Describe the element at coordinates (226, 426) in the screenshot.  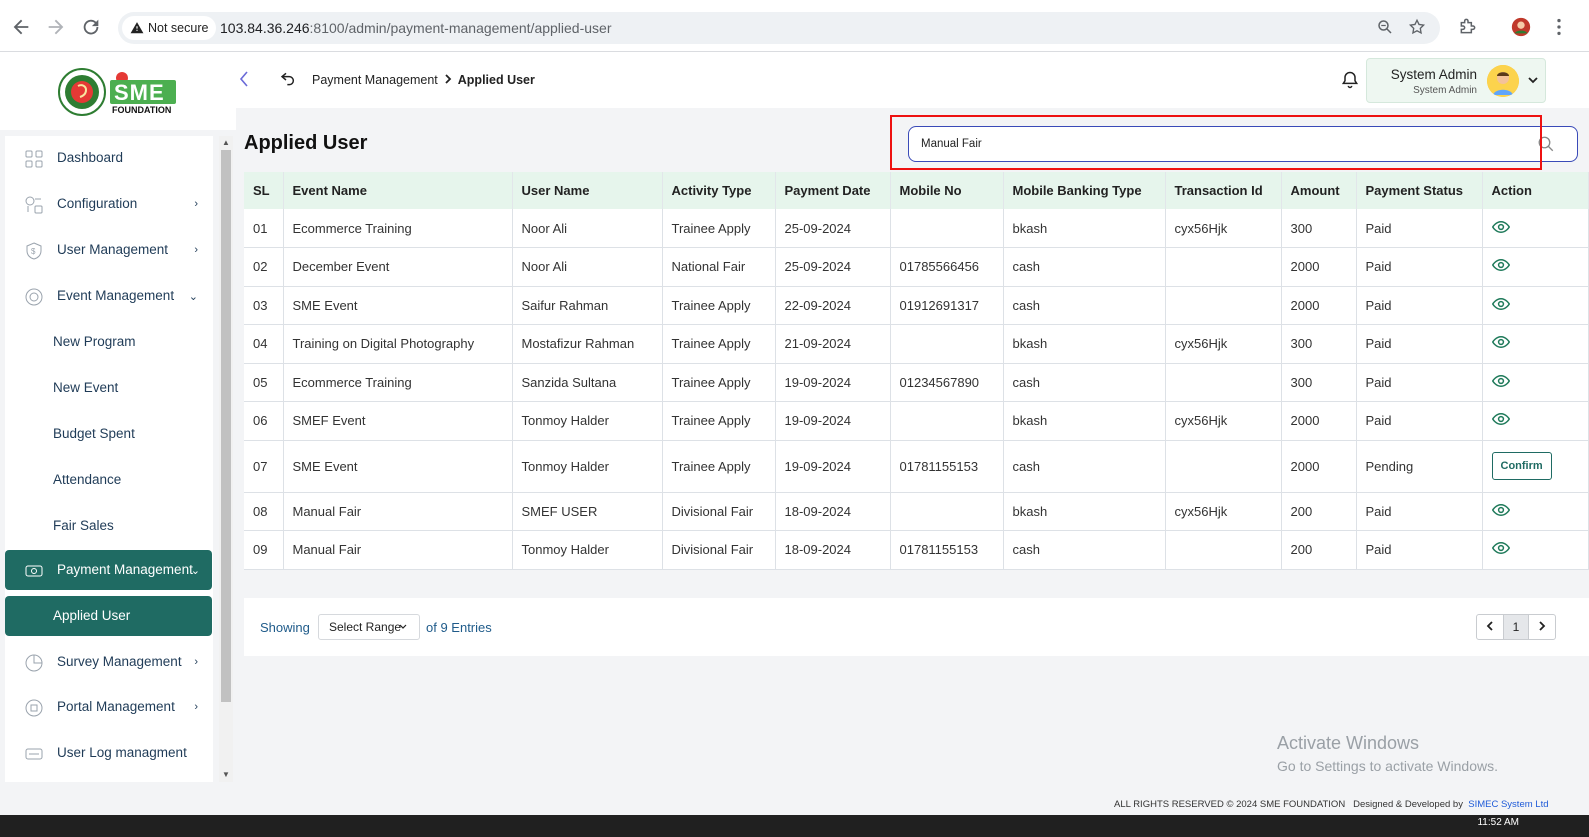
I see `scrollbar-thumb` at that location.